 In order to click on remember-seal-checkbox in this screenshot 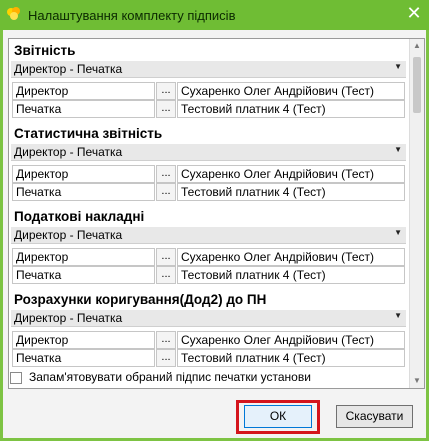, I will do `click(16, 378)`.